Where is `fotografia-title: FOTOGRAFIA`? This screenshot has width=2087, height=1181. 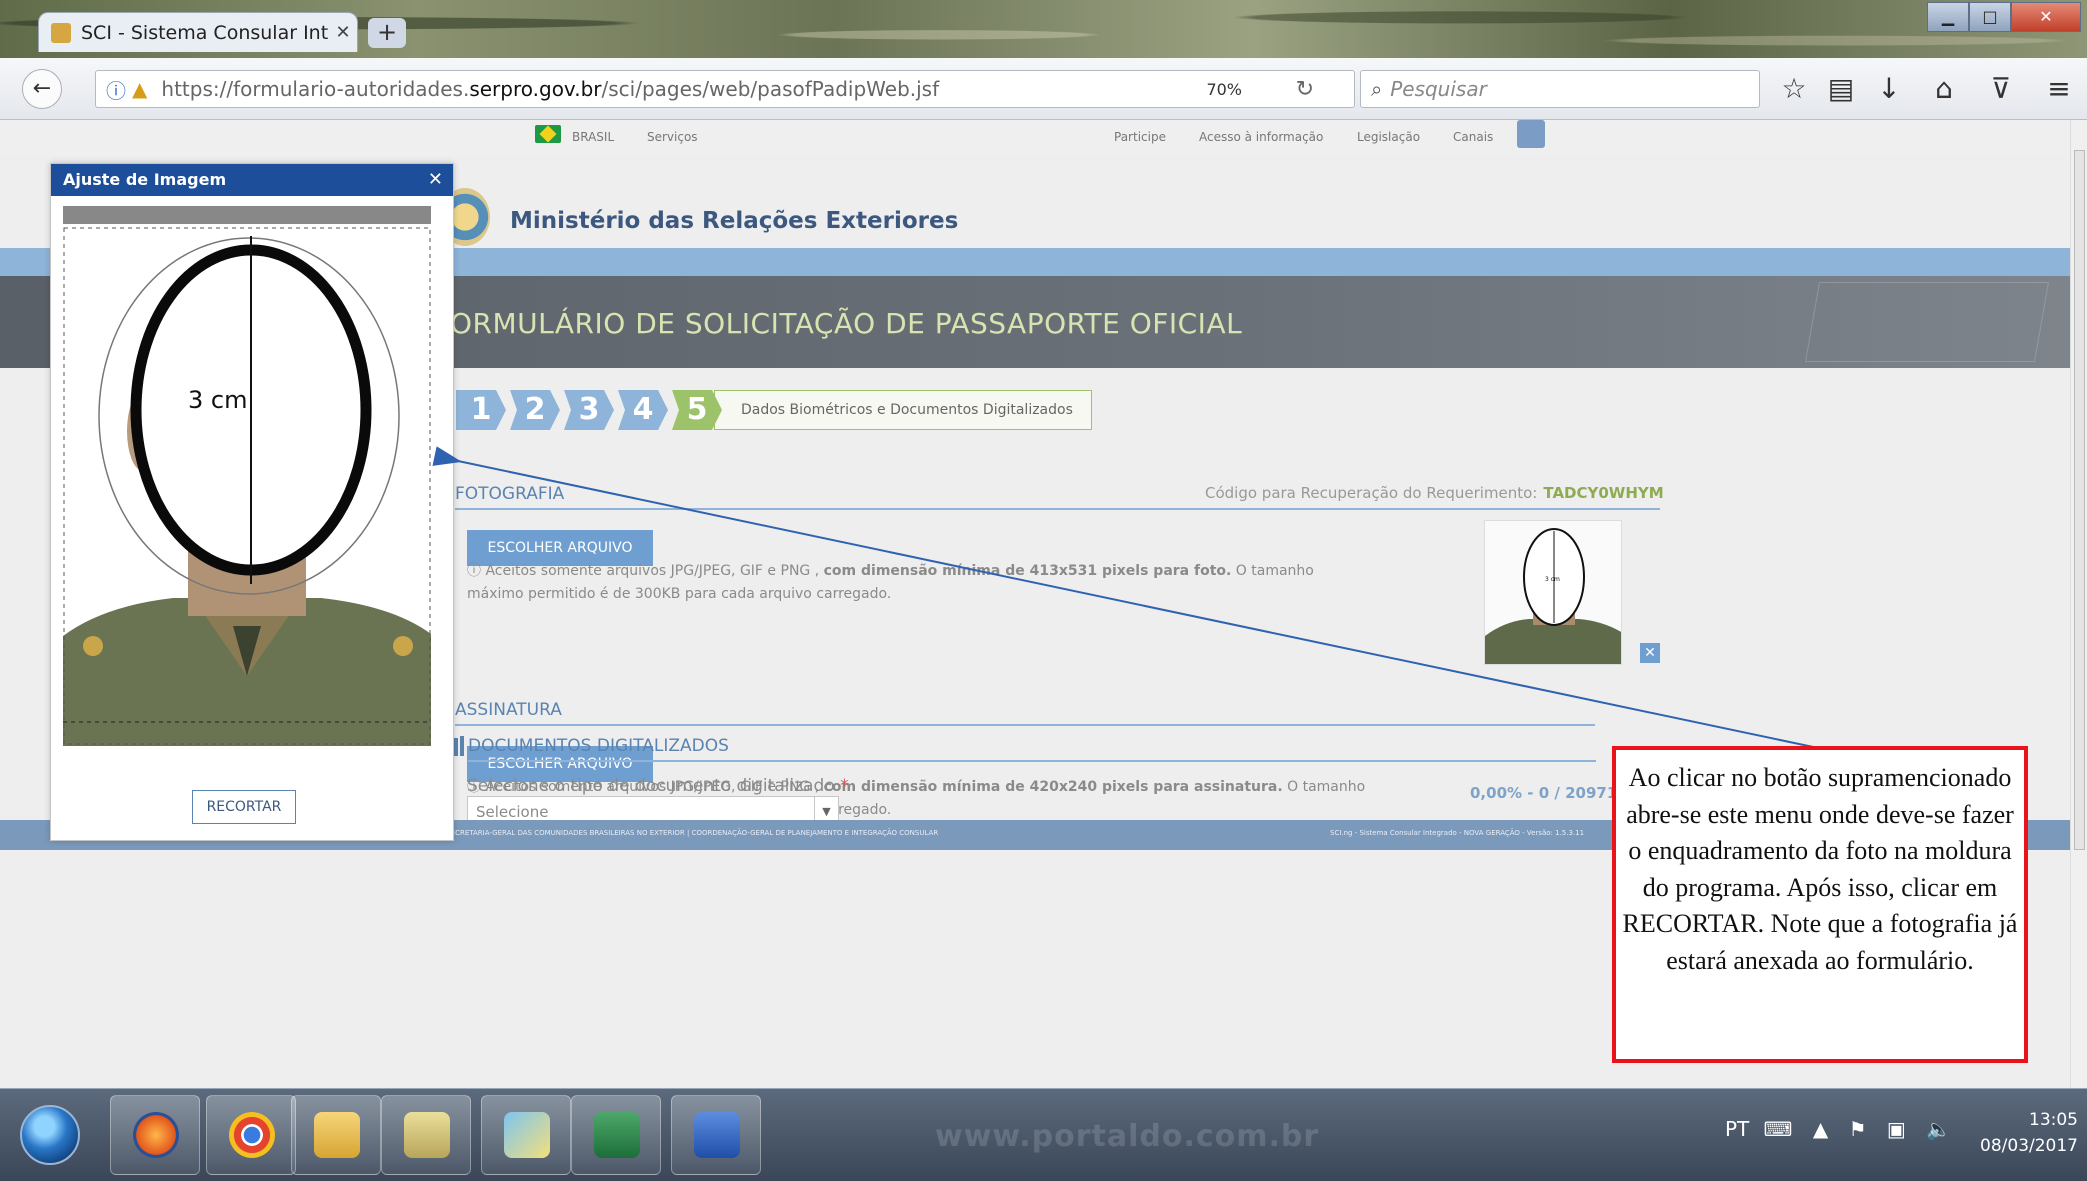
fotografia-title: FOTOGRAFIA is located at coordinates (505, 494).